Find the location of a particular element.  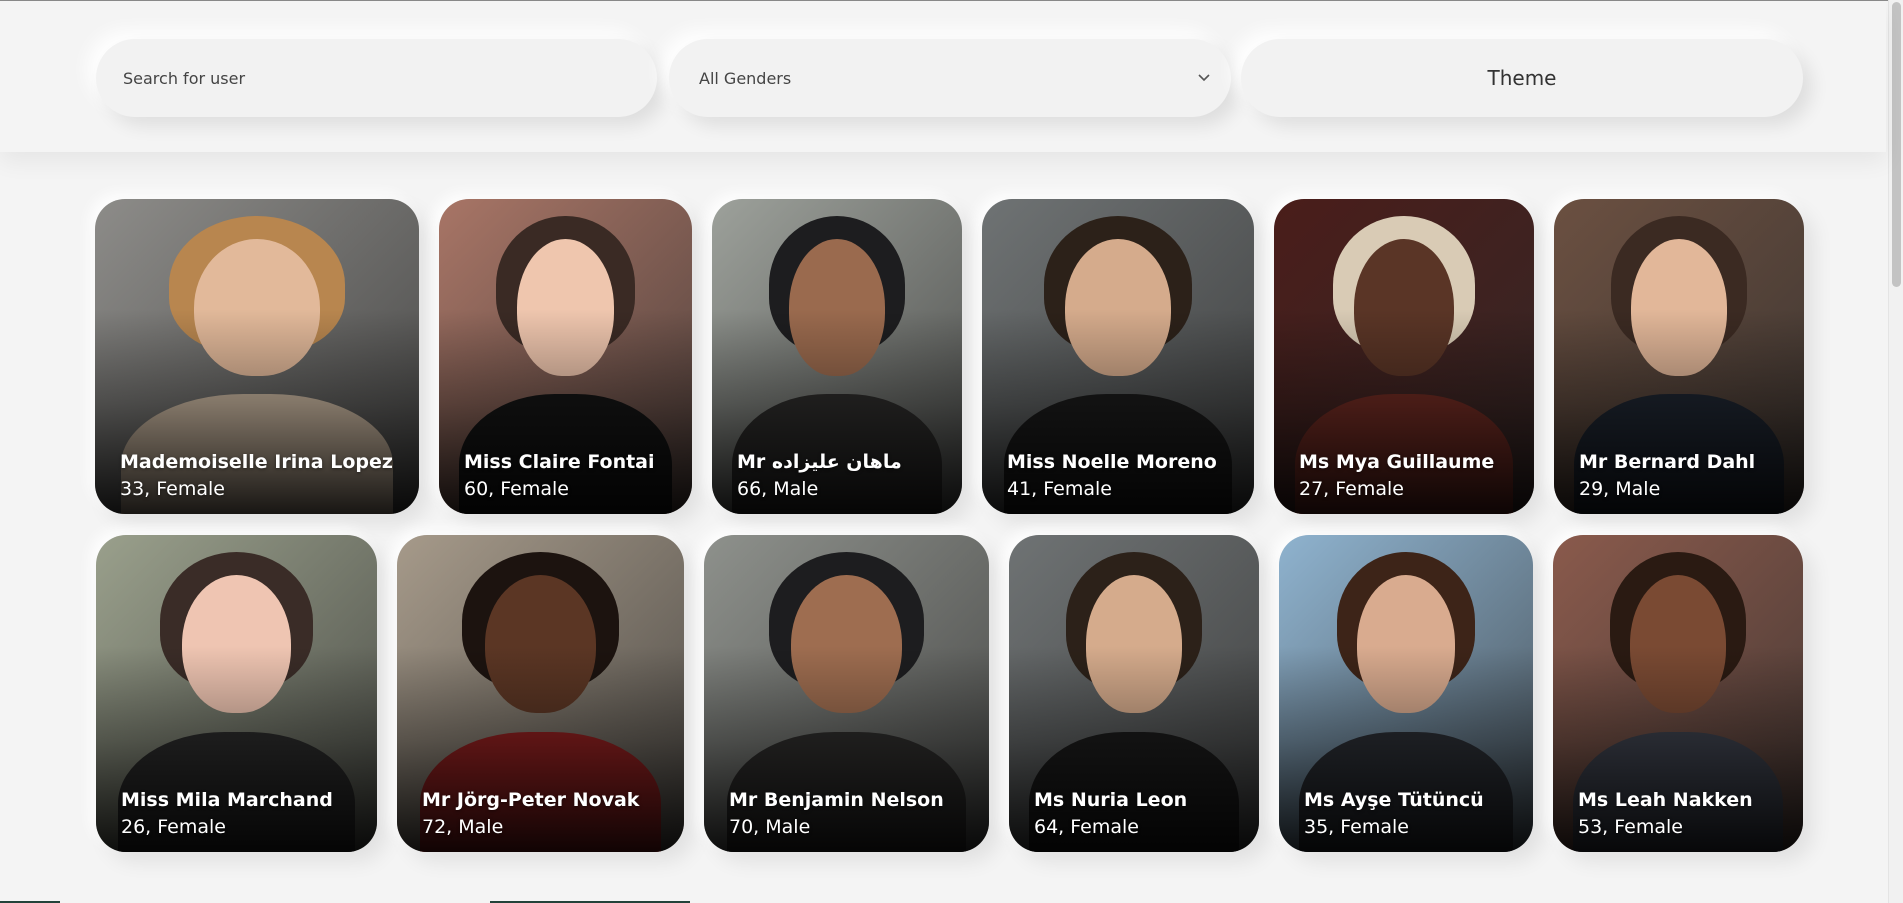

user-card: Mademoiselle Irina Lopez 33, Female is located at coordinates (257, 356).